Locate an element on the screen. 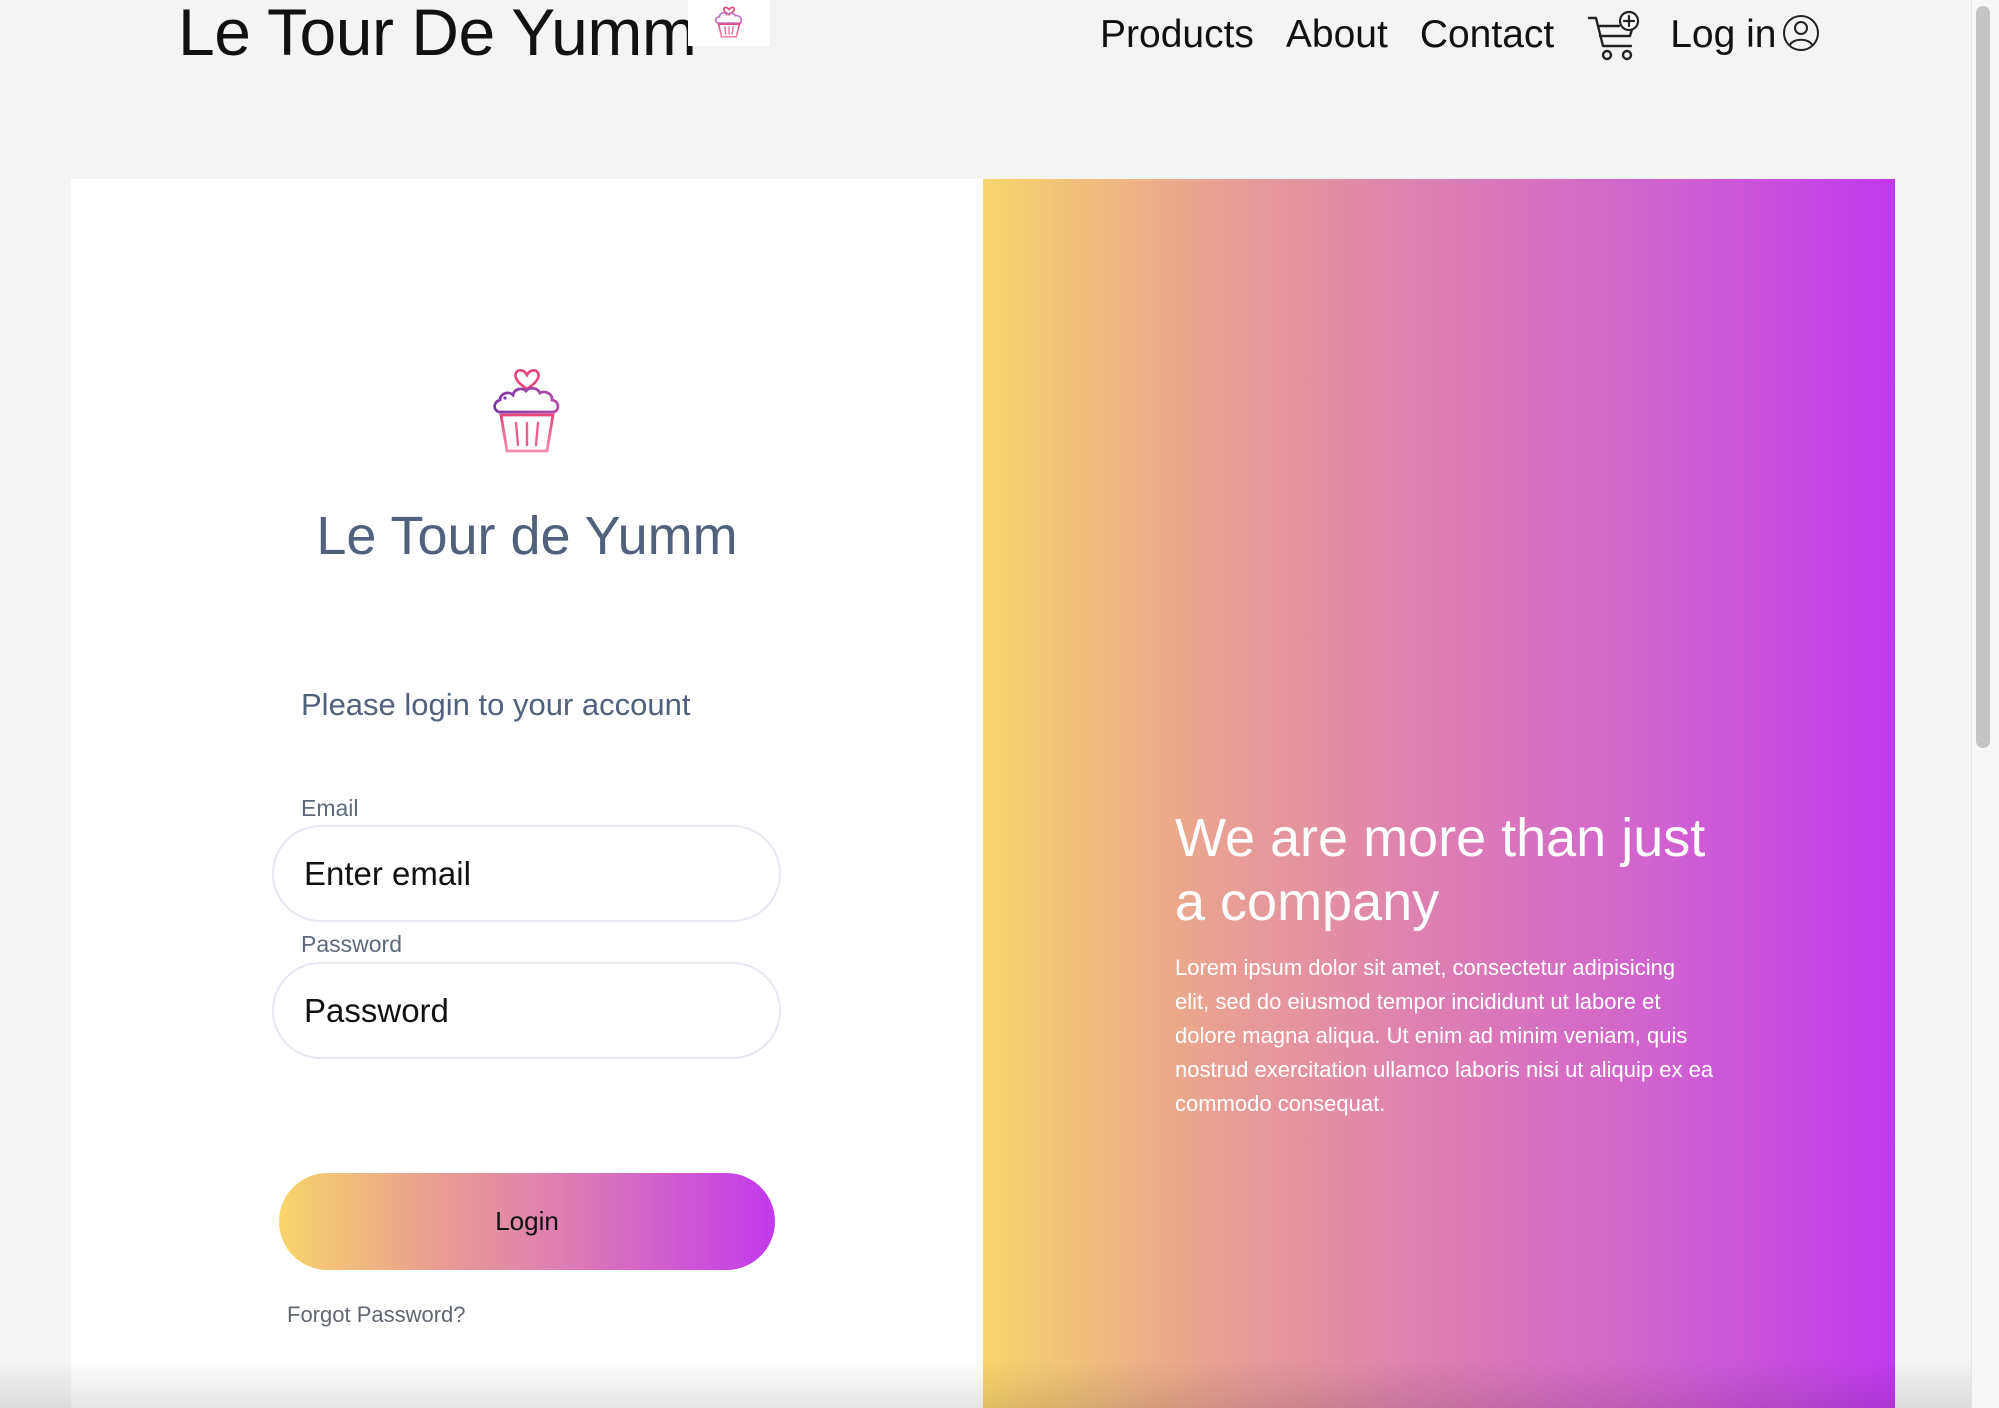 The image size is (1999, 1408). email-label: Email is located at coordinates (330, 808).